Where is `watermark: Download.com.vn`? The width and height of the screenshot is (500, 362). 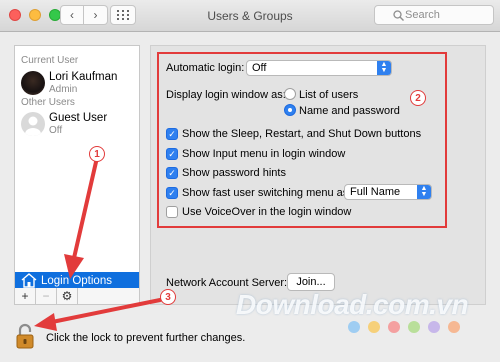
watermark: Download.com.vn is located at coordinates (352, 304).